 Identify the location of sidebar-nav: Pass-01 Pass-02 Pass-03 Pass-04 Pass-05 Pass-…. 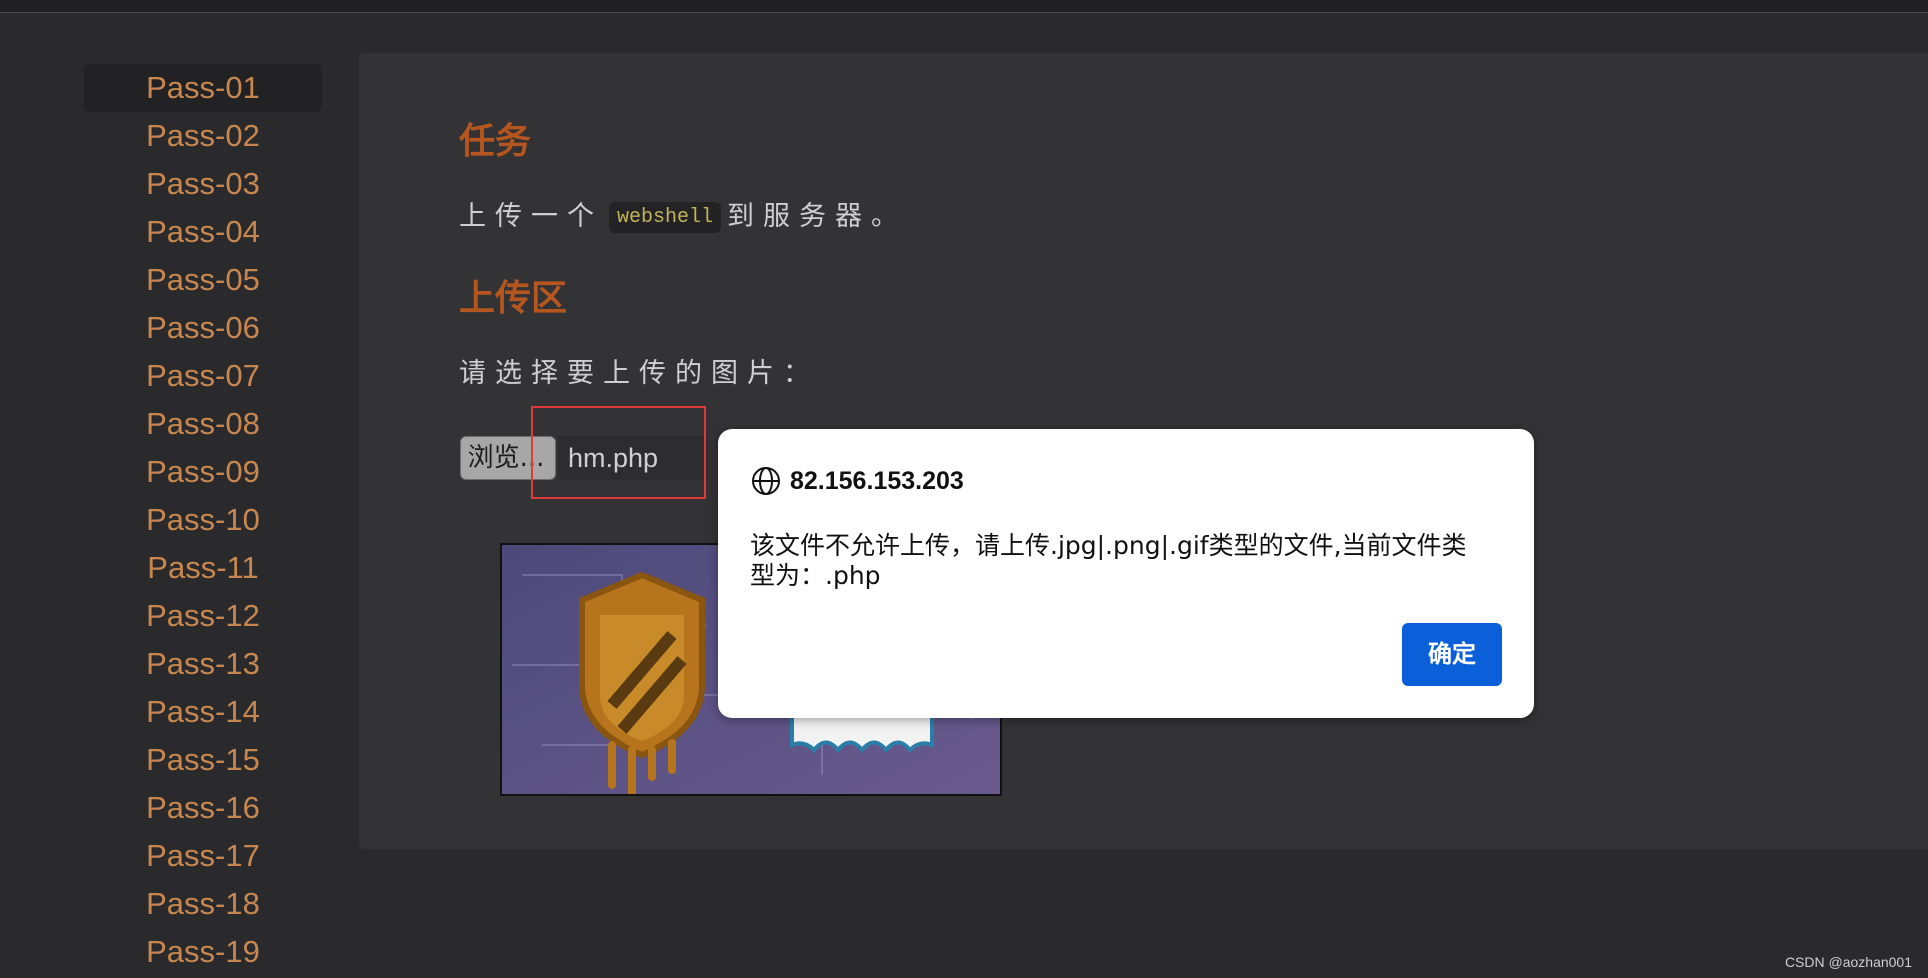
(203, 520).